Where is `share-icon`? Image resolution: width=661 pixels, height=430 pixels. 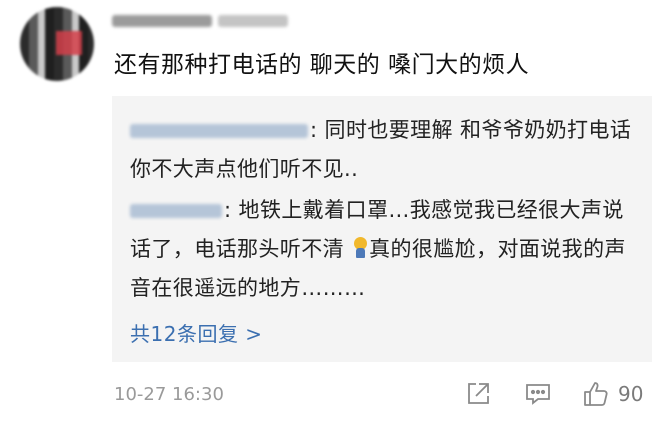
share-icon is located at coordinates (478, 394).